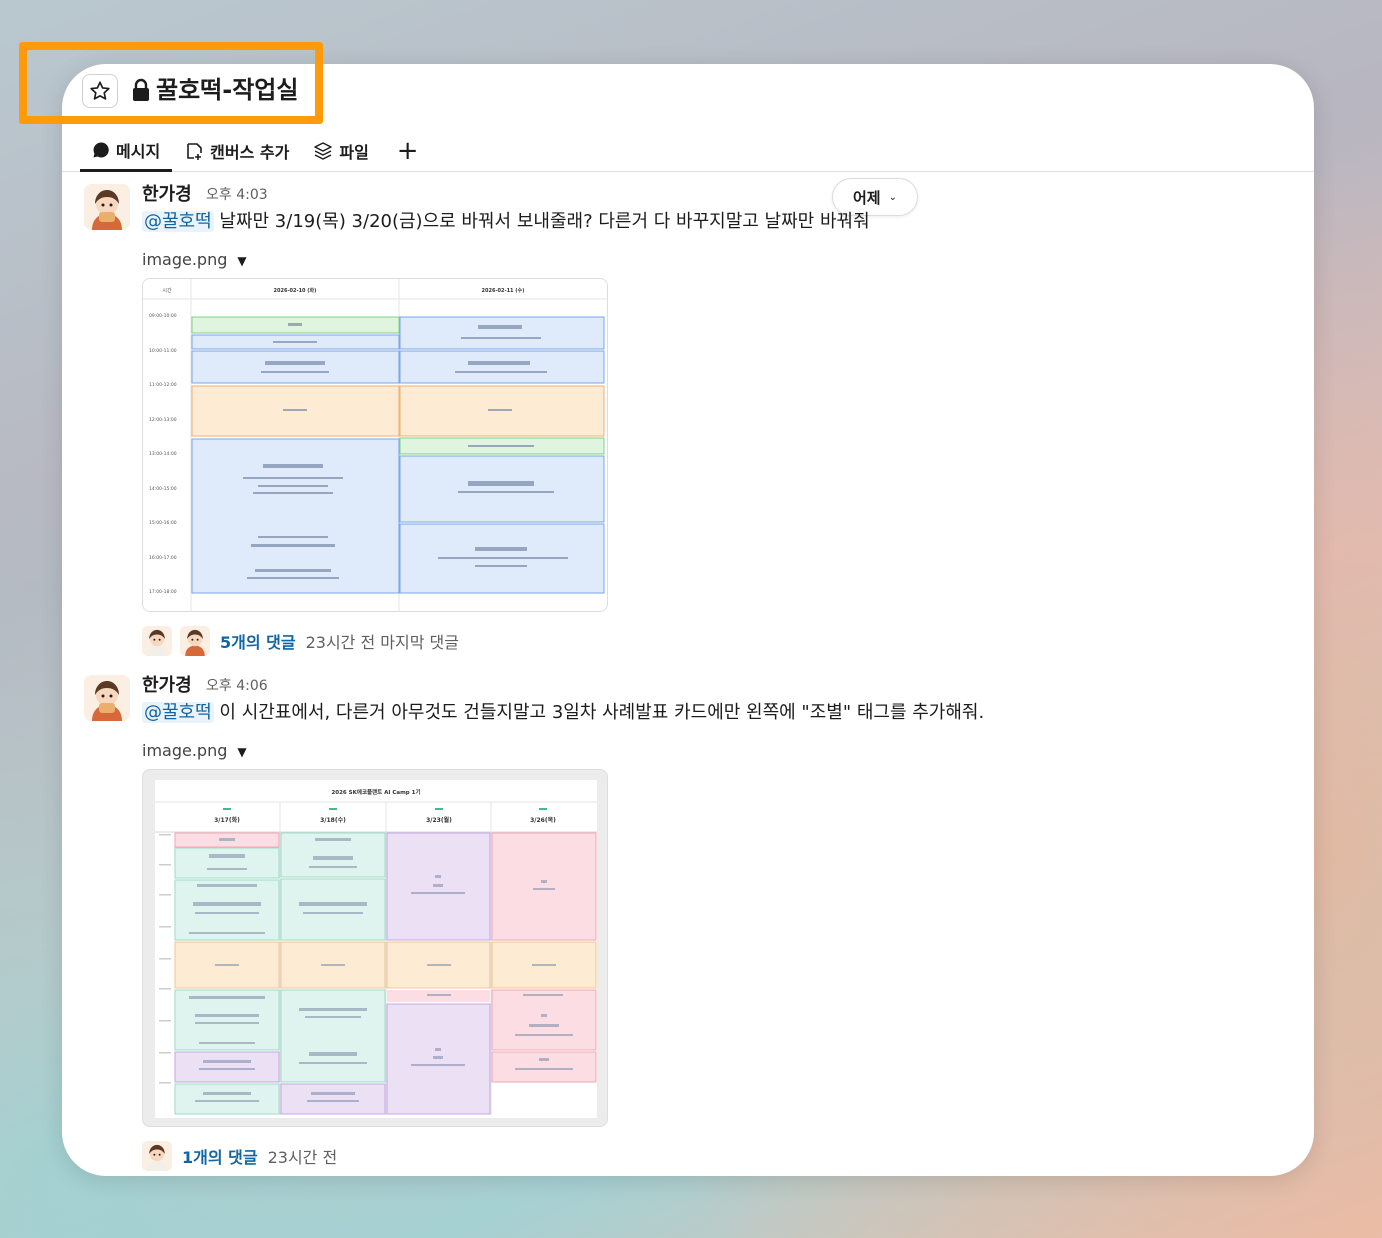 This screenshot has height=1238, width=1382. What do you see at coordinates (163, 489) in the screenshot?
I see `svg-text: 14:00-15:00` at bounding box center [163, 489].